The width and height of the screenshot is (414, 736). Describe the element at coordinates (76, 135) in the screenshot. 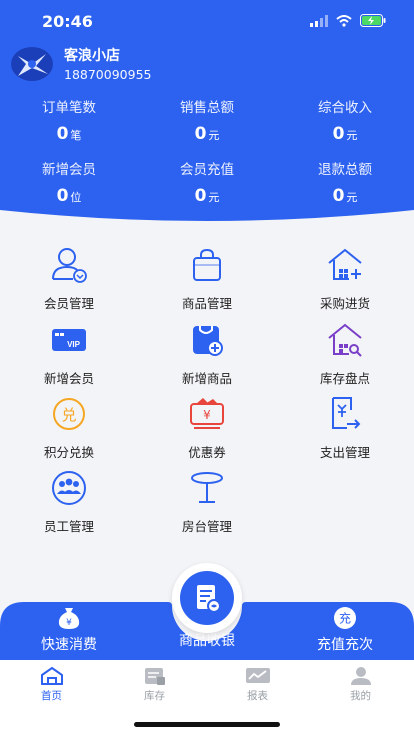

I see `stat-unit: 笔` at that location.